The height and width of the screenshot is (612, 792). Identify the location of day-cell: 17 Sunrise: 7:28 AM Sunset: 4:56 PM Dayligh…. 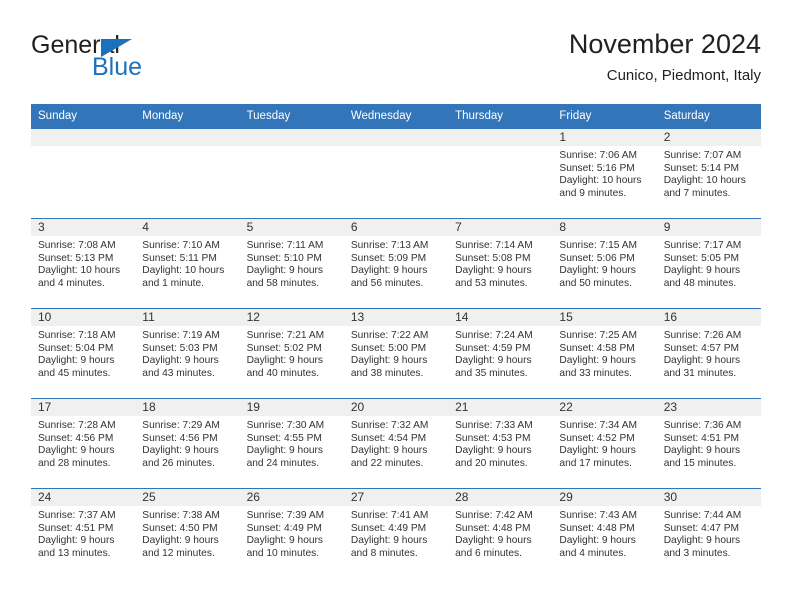
(83, 443).